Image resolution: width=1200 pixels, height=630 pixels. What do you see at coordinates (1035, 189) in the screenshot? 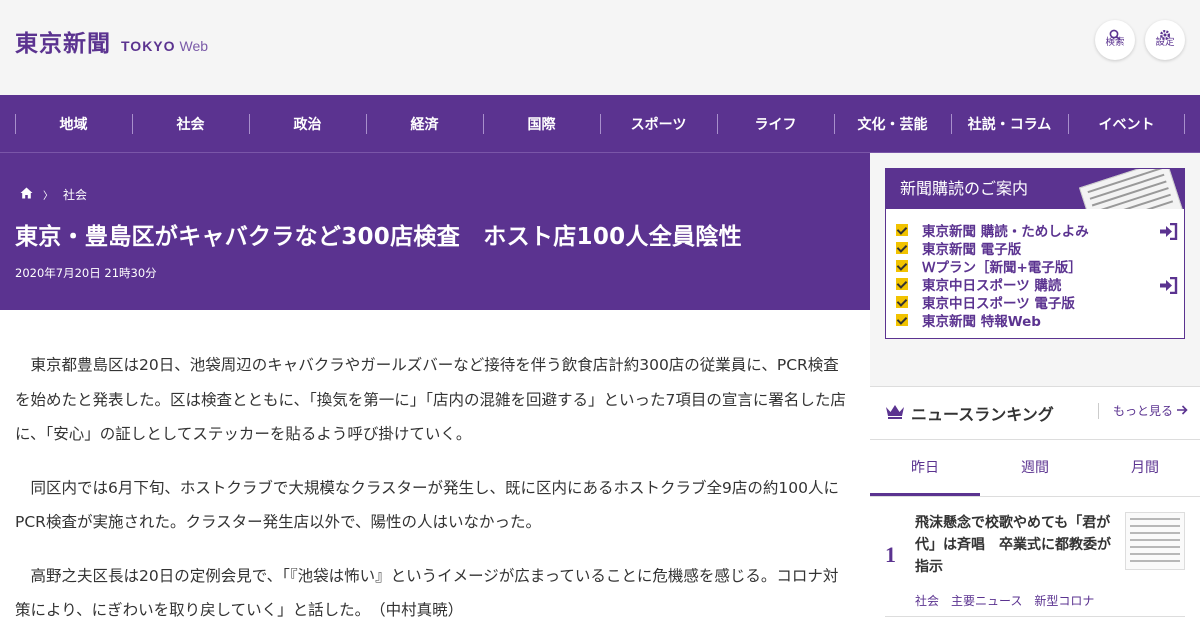
I see `subscription-heading: 新聞購読のご案内` at bounding box center [1035, 189].